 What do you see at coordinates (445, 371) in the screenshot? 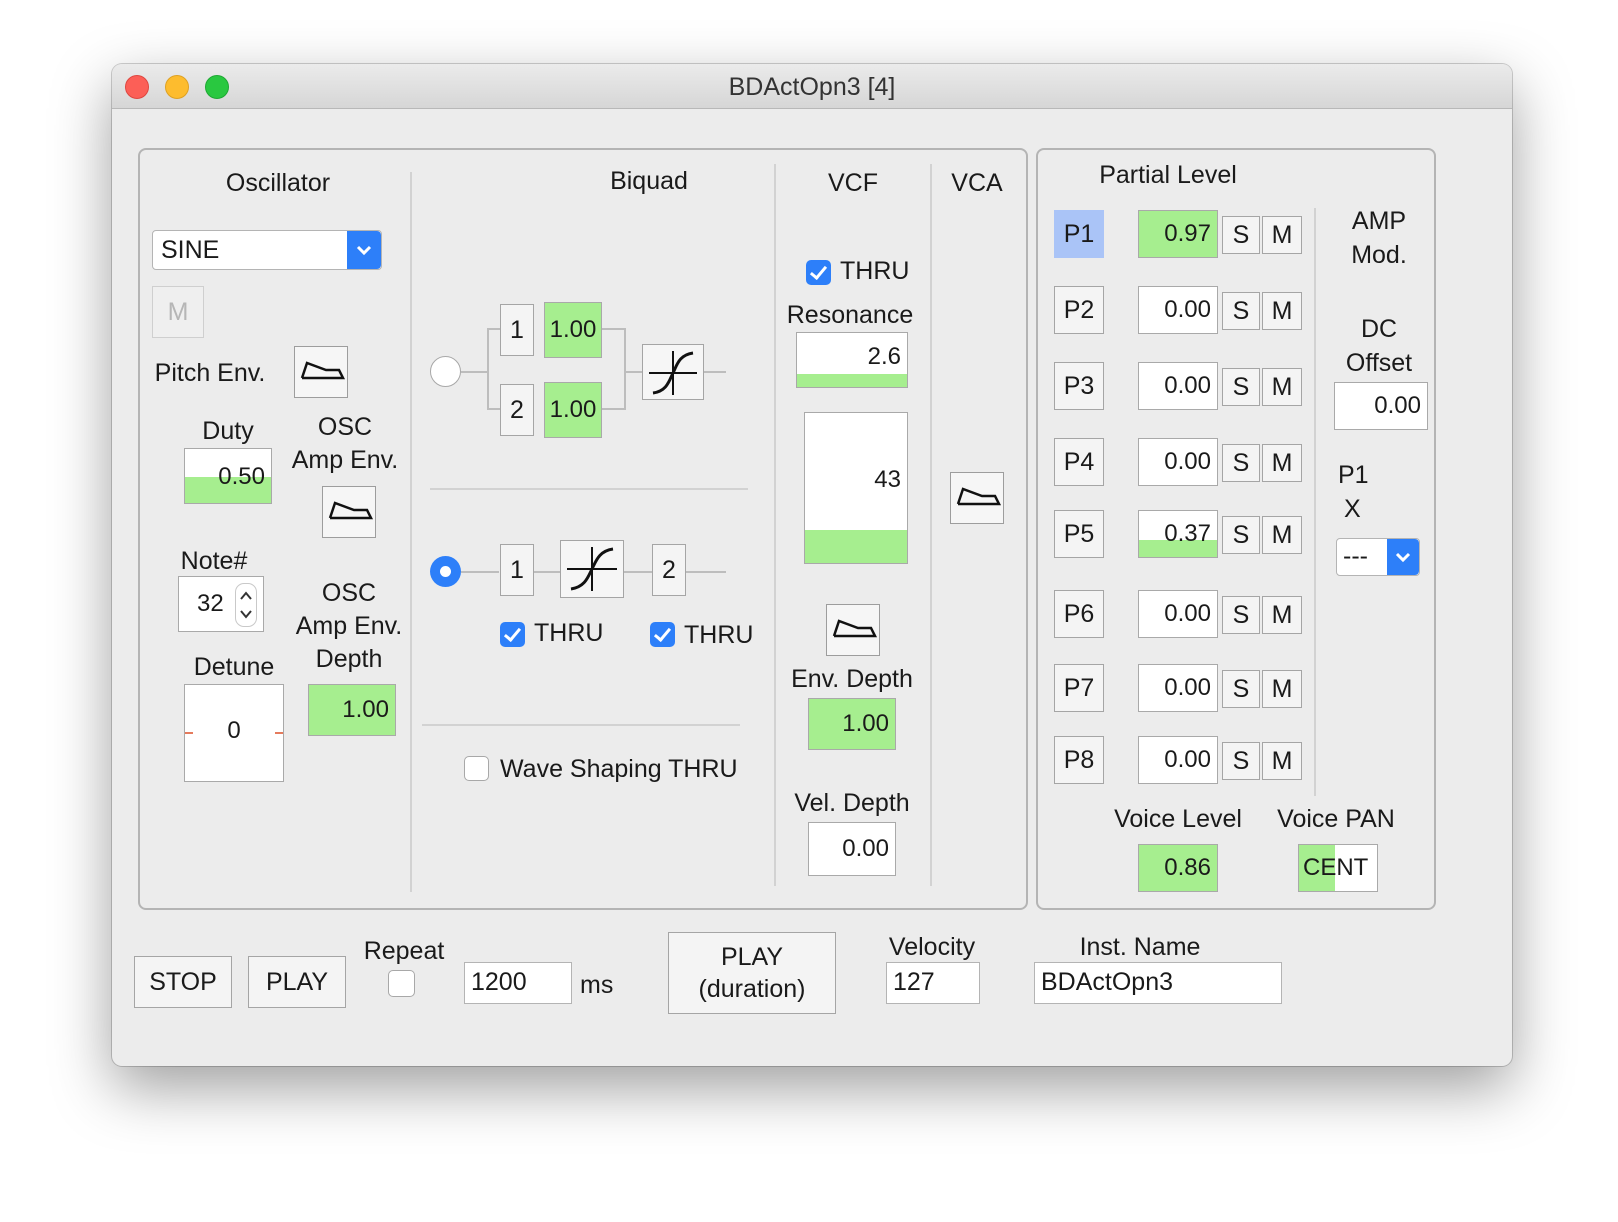
I see `parallel-mode-radio` at bounding box center [445, 371].